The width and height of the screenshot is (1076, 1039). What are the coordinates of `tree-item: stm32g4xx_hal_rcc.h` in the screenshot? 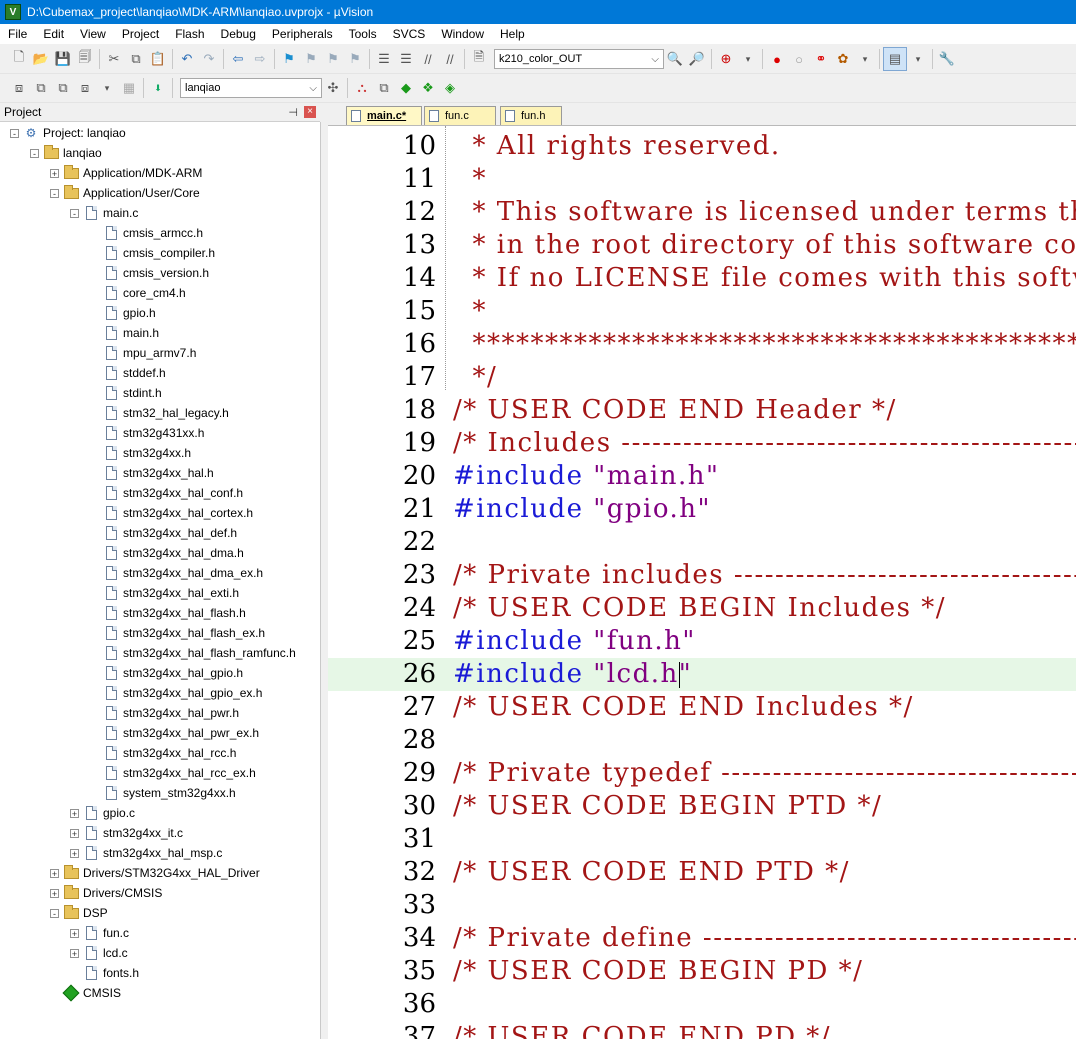 It's located at (163, 753).